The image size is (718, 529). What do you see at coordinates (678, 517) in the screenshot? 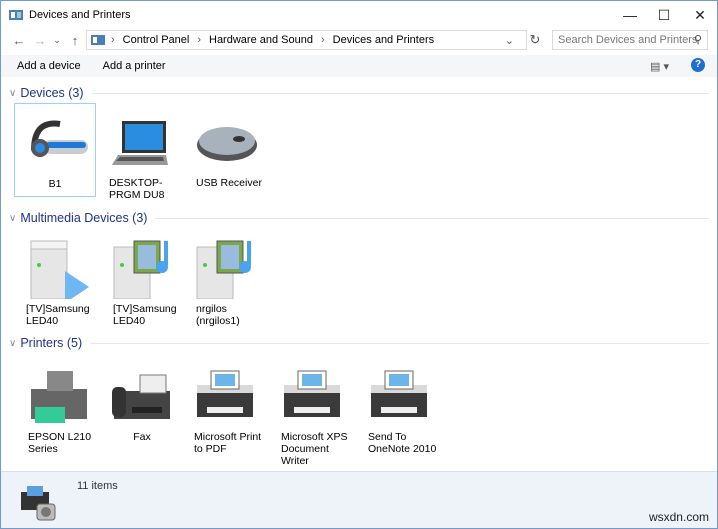
I see `watermark: wsxdn.com` at bounding box center [678, 517].